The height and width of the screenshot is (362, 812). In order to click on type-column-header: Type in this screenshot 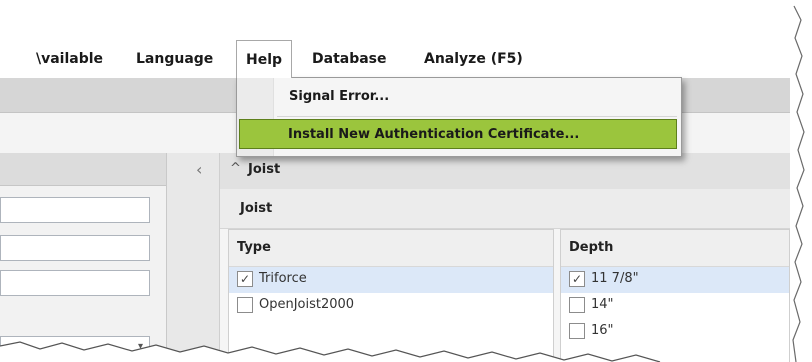, I will do `click(391, 248)`.